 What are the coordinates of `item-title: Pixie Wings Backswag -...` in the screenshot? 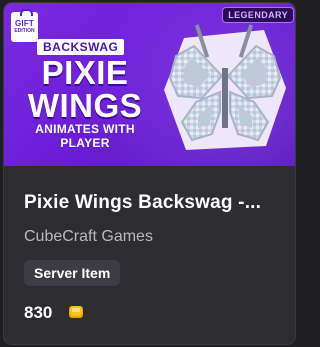 It's located at (142, 203).